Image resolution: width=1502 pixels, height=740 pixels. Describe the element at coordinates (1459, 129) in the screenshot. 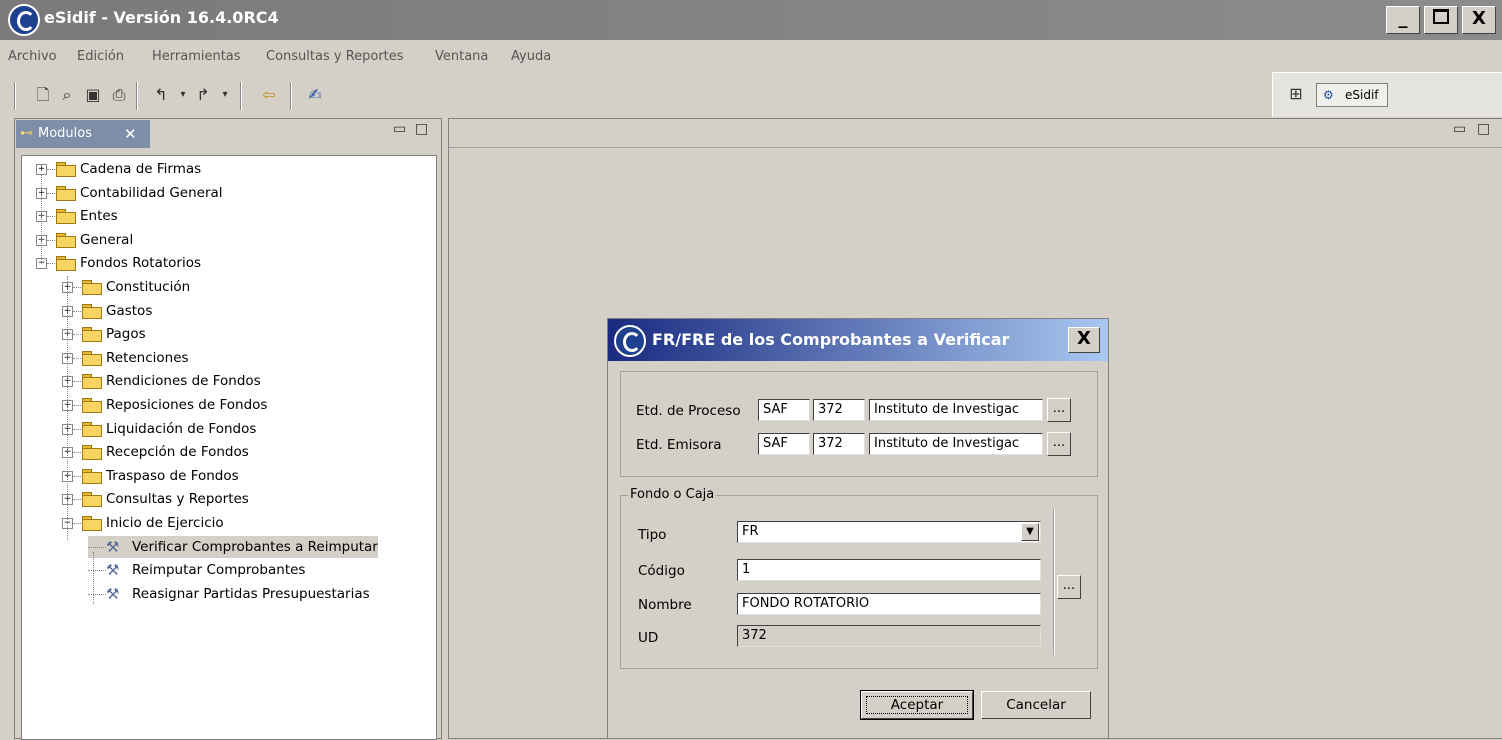

I see `minimize-editor-icon: ▭` at that location.